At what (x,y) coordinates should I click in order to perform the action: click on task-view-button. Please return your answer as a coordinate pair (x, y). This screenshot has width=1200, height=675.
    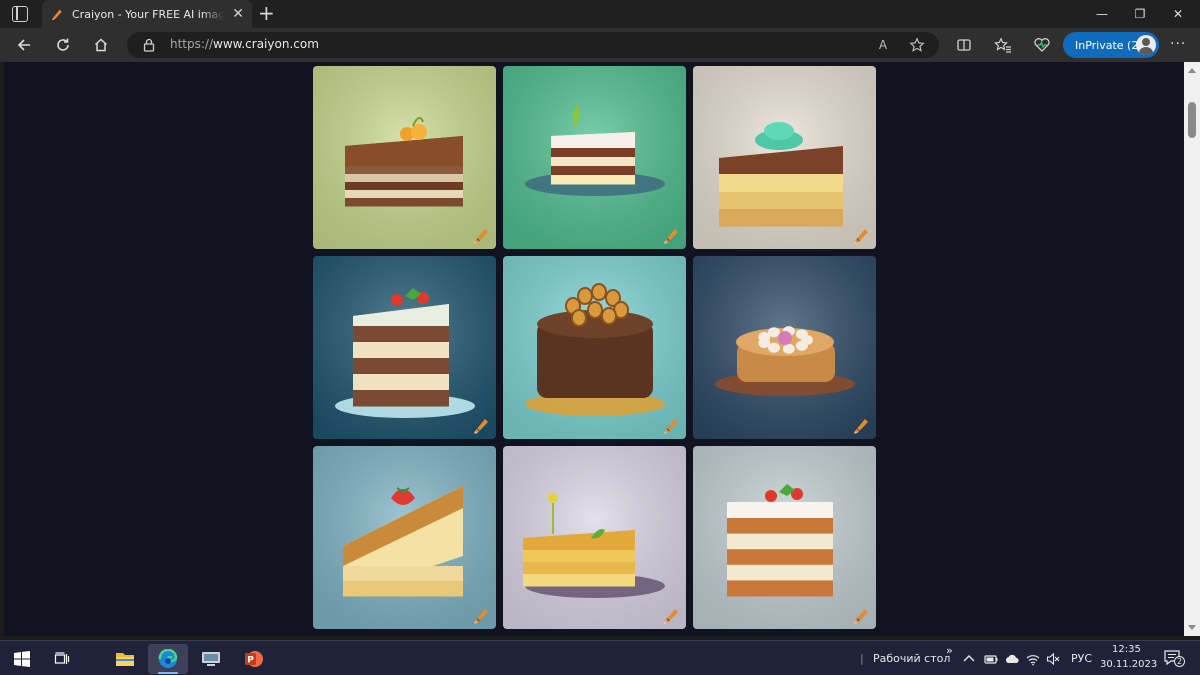
    Looking at the image, I should click on (62, 659).